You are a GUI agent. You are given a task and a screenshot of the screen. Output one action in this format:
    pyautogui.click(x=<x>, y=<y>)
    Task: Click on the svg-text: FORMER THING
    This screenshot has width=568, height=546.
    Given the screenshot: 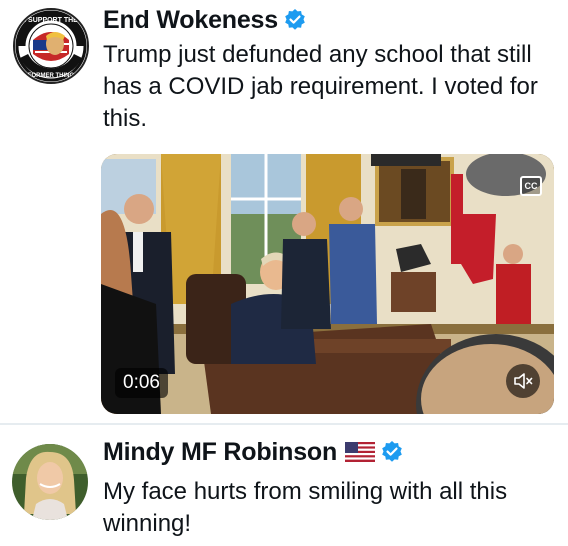 What is the action you would take?
    pyautogui.click(x=51, y=76)
    